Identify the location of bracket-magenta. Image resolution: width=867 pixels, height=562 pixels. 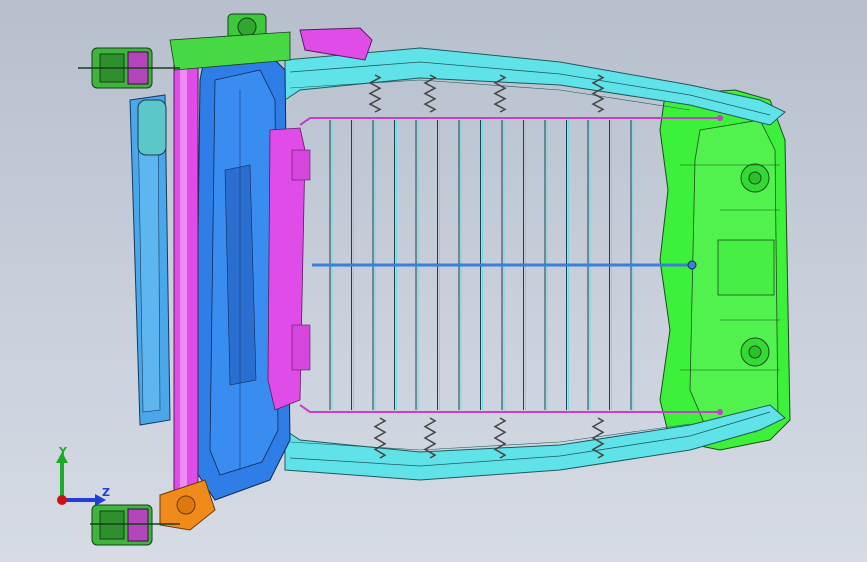
(289, 269).